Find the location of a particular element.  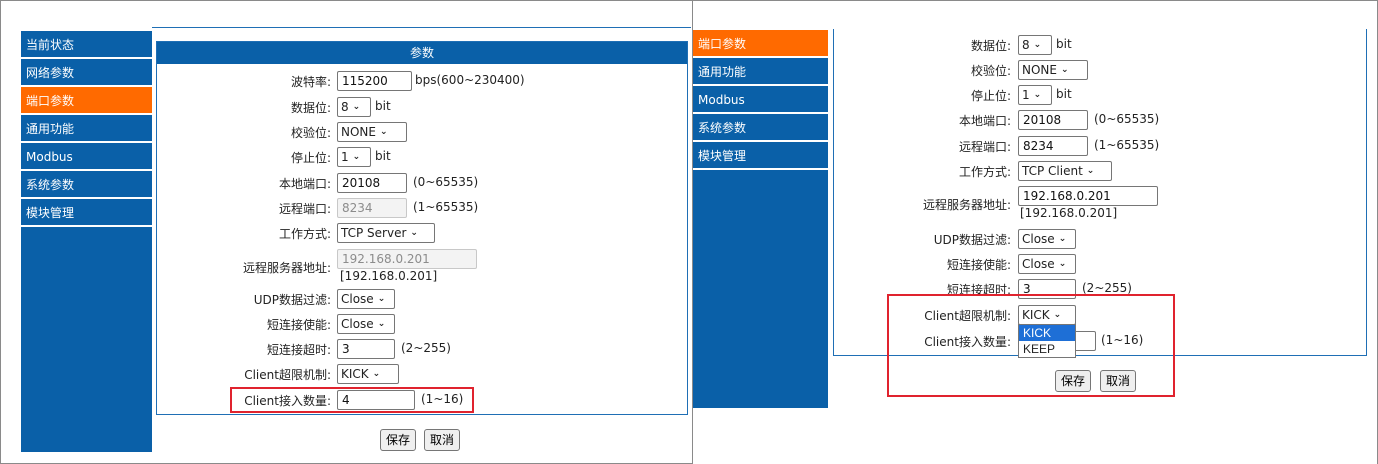

baud-input: 115200 is located at coordinates (374, 81).